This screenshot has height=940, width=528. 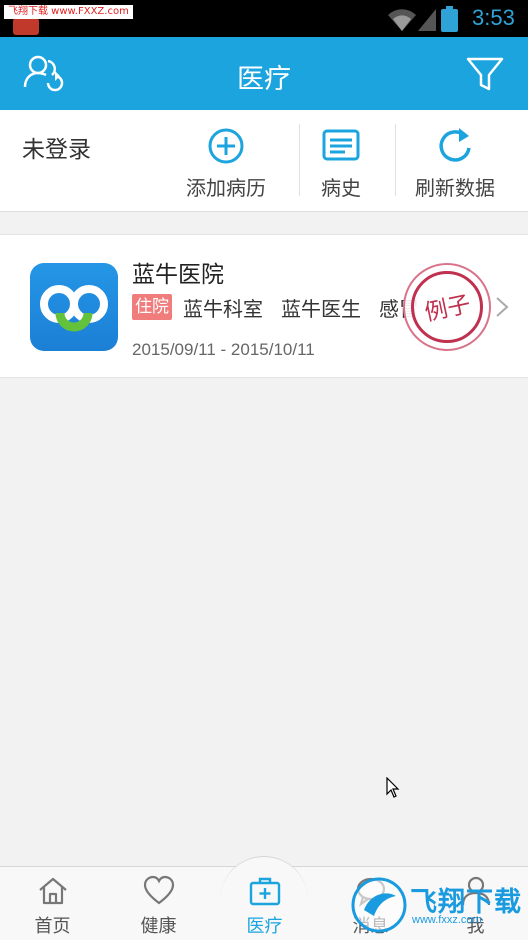 I want to click on home-icon, so click(x=52, y=891).